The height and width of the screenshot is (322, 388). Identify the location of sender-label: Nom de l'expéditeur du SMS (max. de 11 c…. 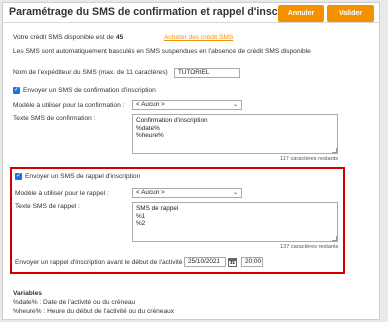
(90, 72).